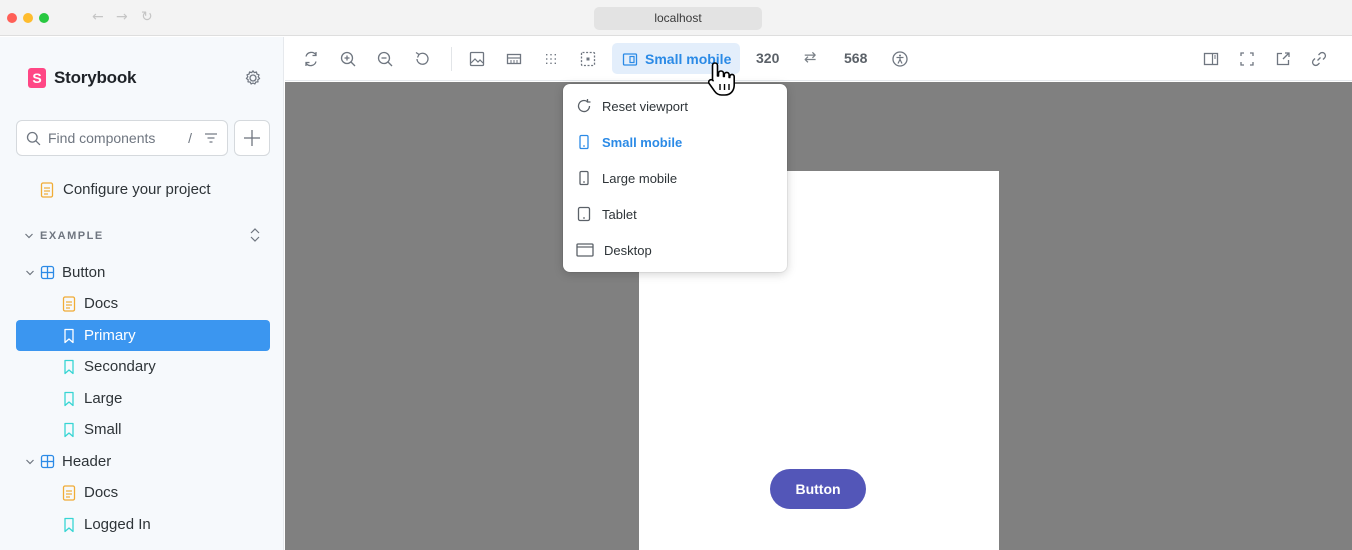 The image size is (1352, 550). Describe the element at coordinates (675, 214) in the screenshot. I see `menu-item-tablet: Tablet` at that location.